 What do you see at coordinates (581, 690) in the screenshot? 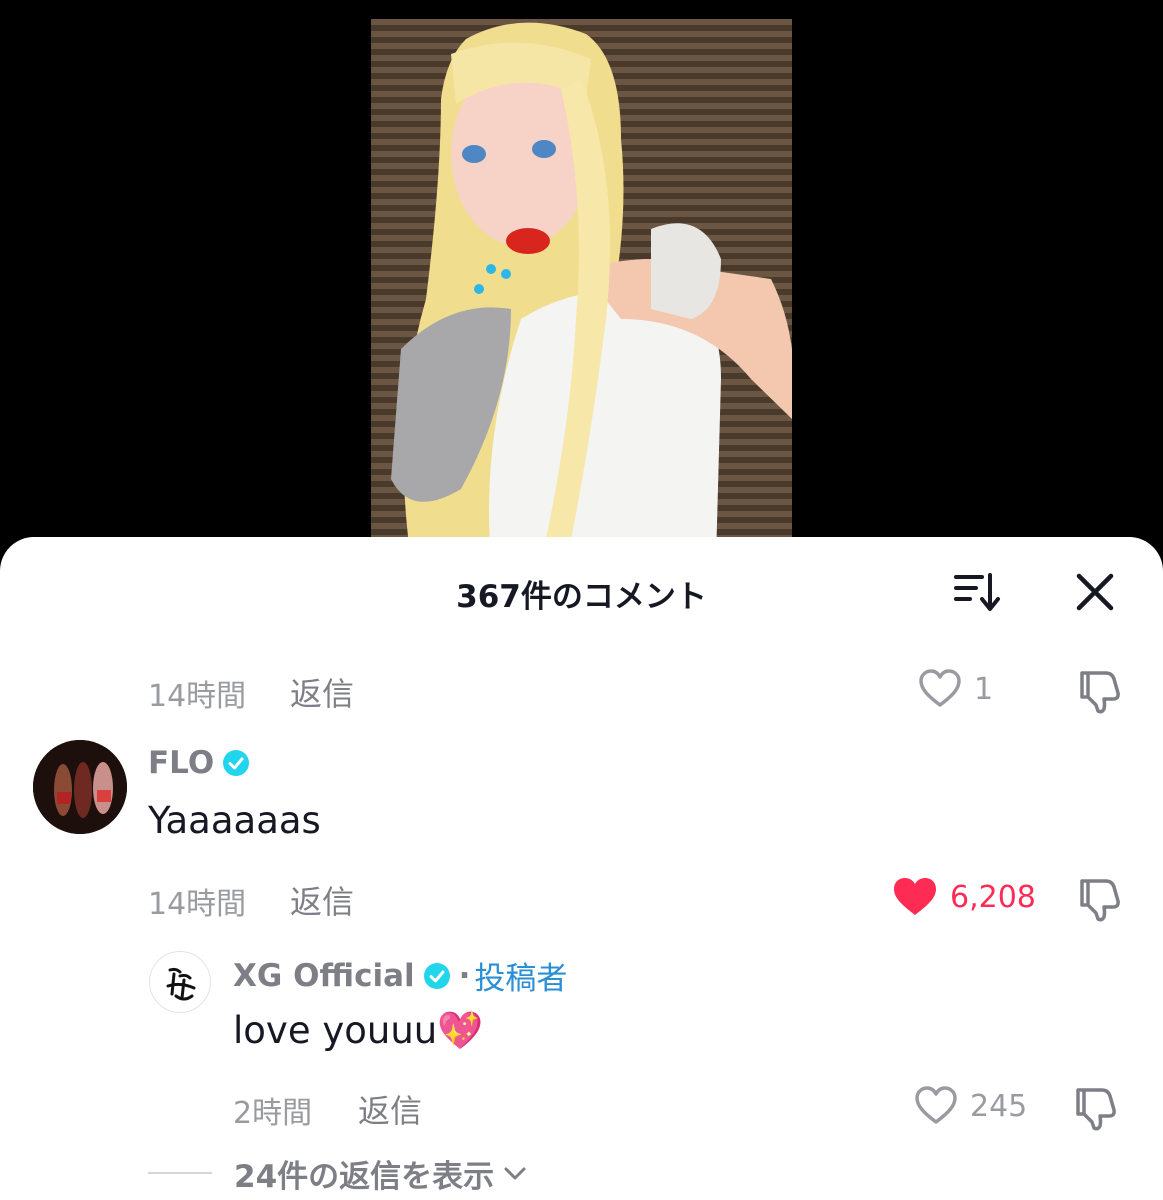
I see `comment-meta-row: 14時間 返信 1` at bounding box center [581, 690].